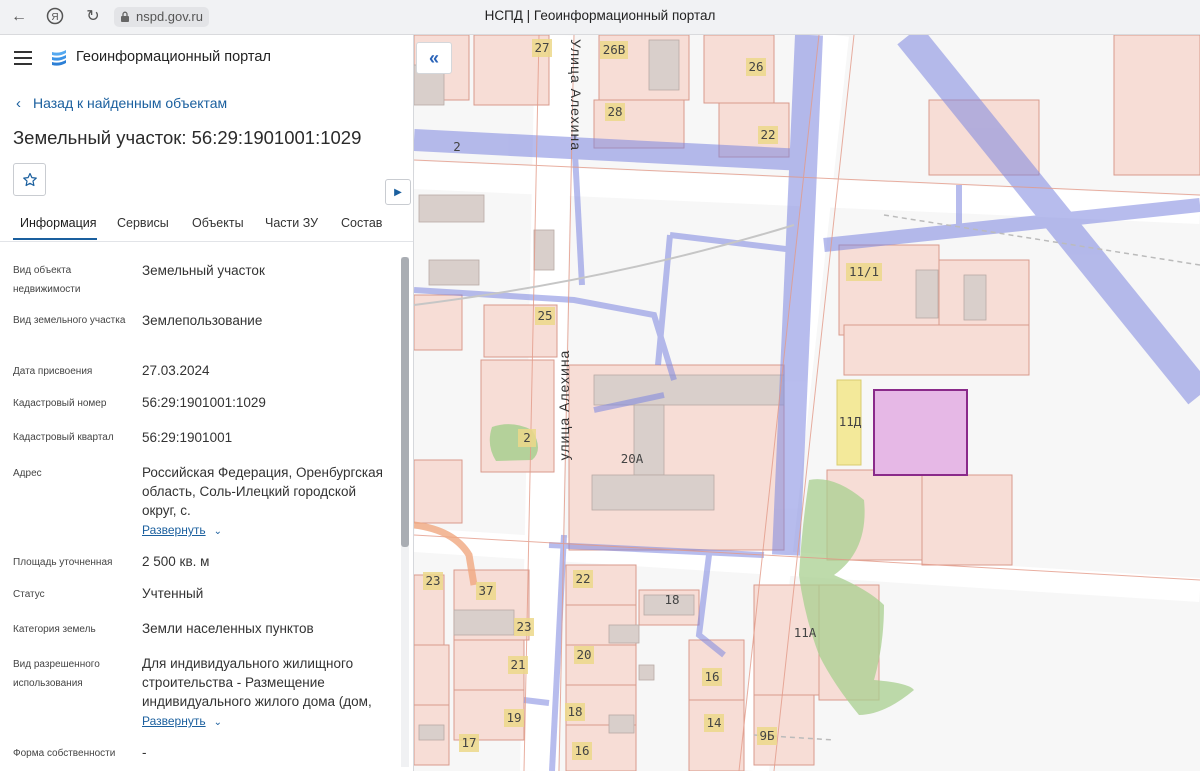  I want to click on property-label: Кадастровый квартал, so click(63, 437).